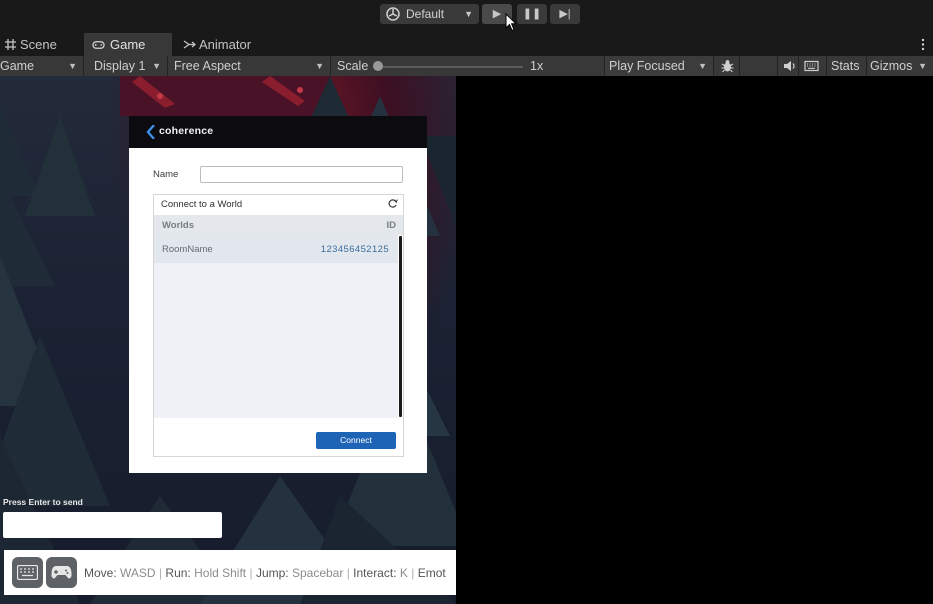 Image resolution: width=933 pixels, height=604 pixels. Describe the element at coordinates (189, 44) in the screenshot. I see `animator-icon` at that location.